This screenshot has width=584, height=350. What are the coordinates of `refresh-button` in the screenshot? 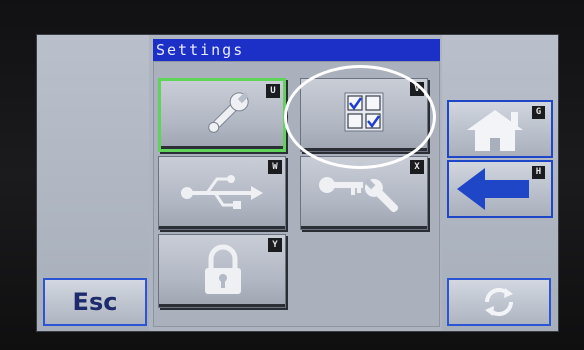 It's located at (499, 302).